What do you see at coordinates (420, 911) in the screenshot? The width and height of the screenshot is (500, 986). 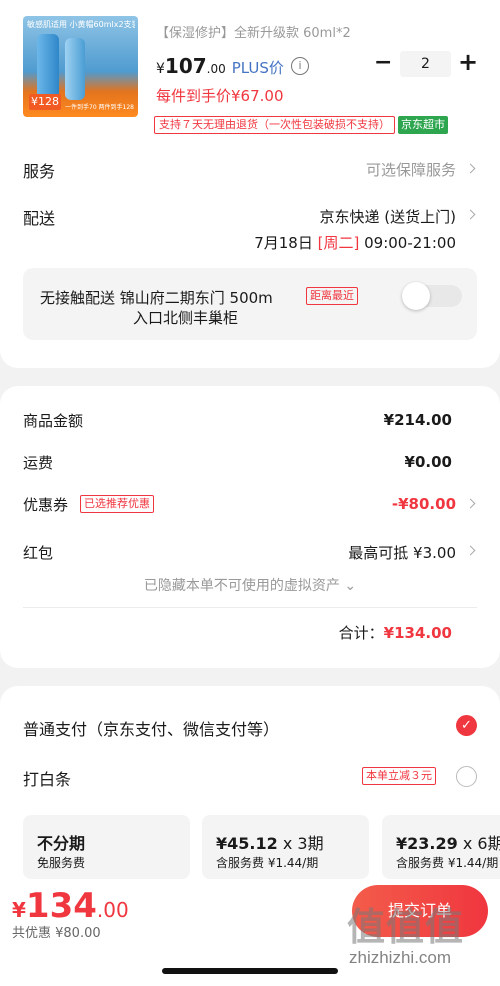 I see `submit-order-button: 提交订单` at bounding box center [420, 911].